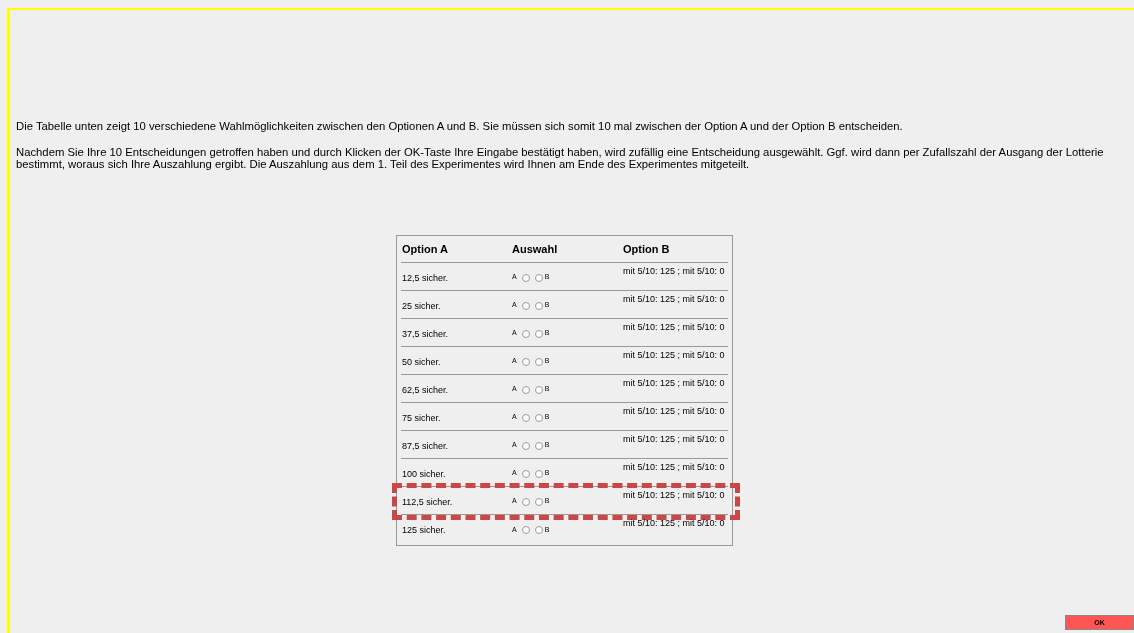 The image size is (1134, 633). I want to click on table-cell-text: 50 sicher., so click(421, 362).